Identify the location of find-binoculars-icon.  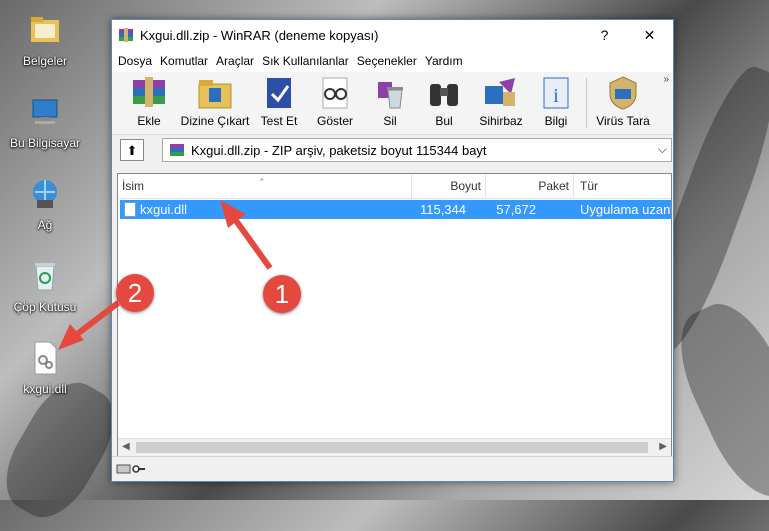
(444, 93).